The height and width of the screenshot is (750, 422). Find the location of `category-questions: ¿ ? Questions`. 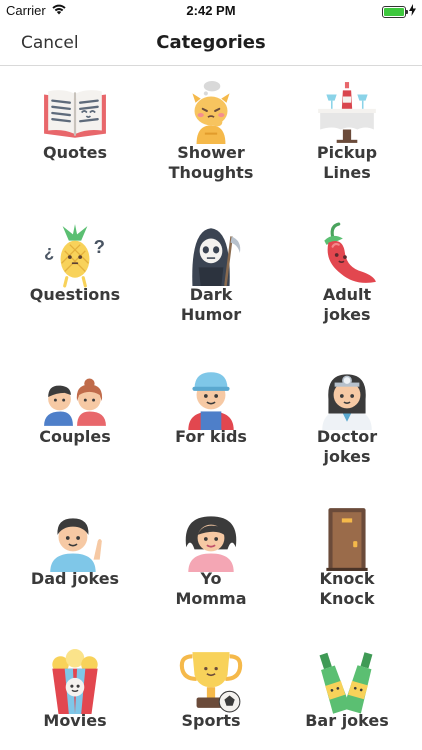

category-questions: ¿ ? Questions is located at coordinates (75, 280).